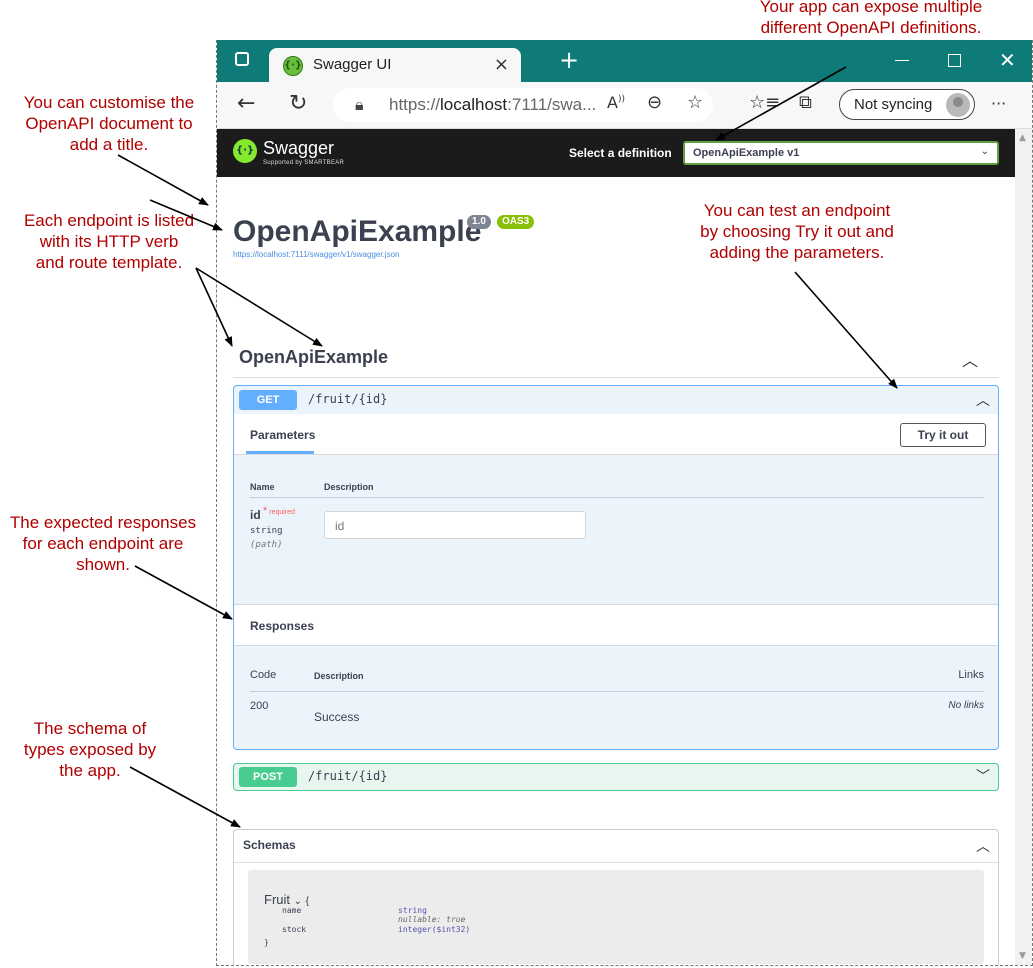 Image resolution: width=1033 pixels, height=968 pixels. What do you see at coordinates (339, 676) in the screenshot?
I see `response-col-description: Description` at bounding box center [339, 676].